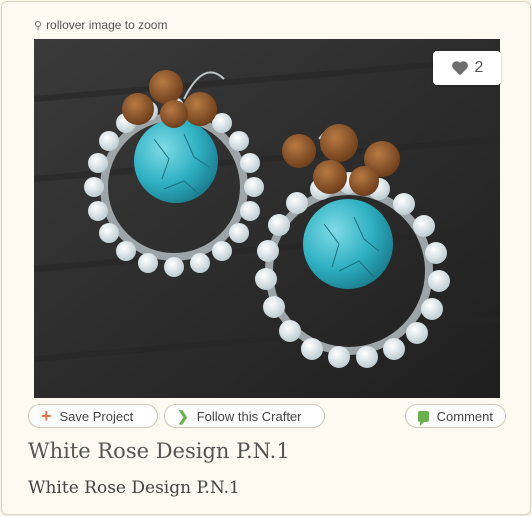 This screenshot has height=516, width=532. Describe the element at coordinates (423, 418) in the screenshot. I see `comment-icon` at that location.